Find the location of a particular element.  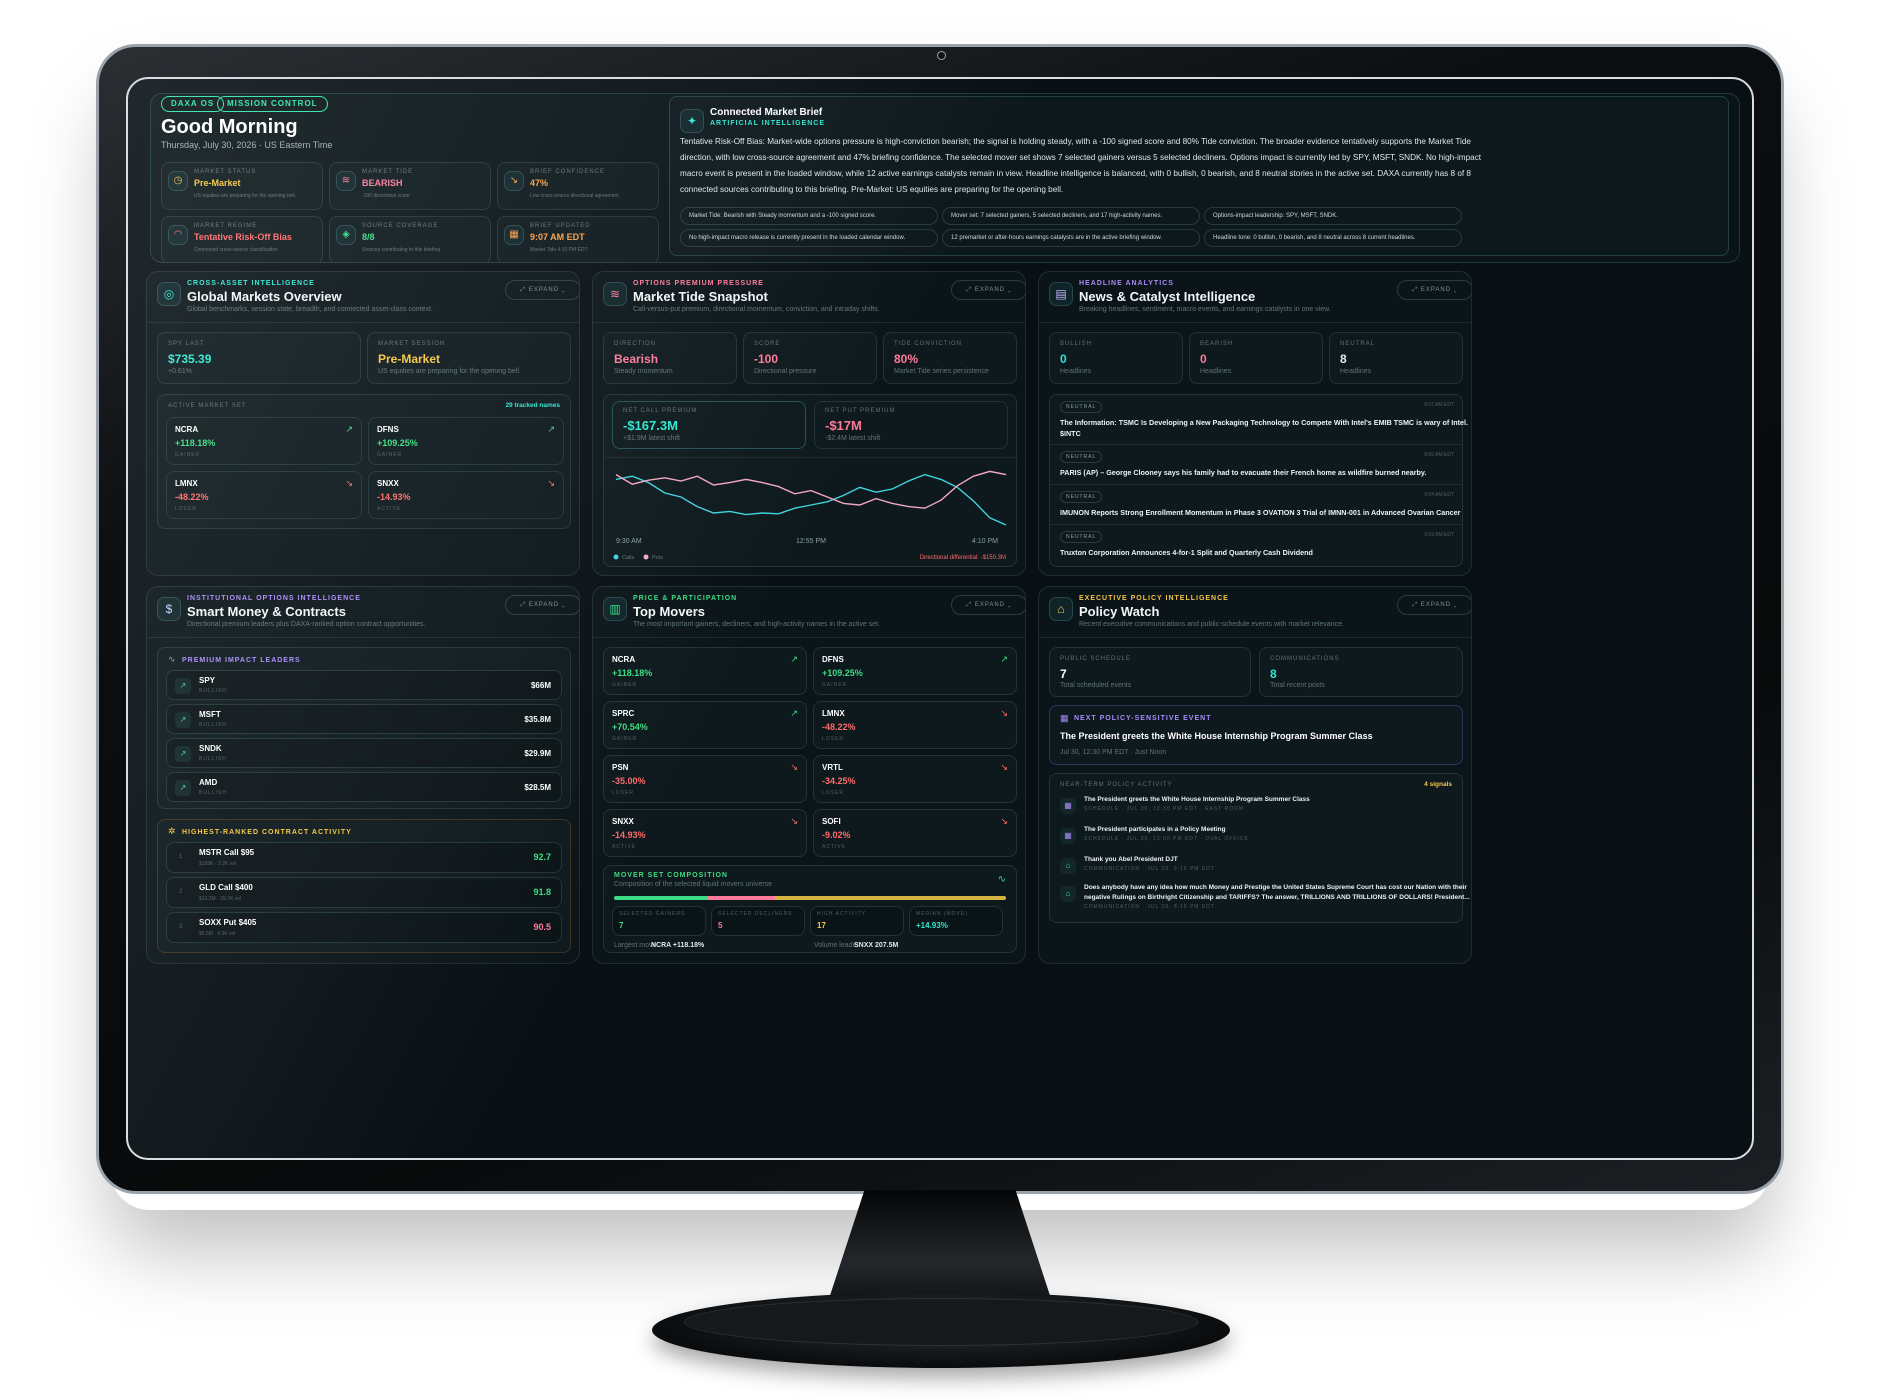

top-expand-button: ⤢ EXPAND ⌄ is located at coordinates (988, 605).